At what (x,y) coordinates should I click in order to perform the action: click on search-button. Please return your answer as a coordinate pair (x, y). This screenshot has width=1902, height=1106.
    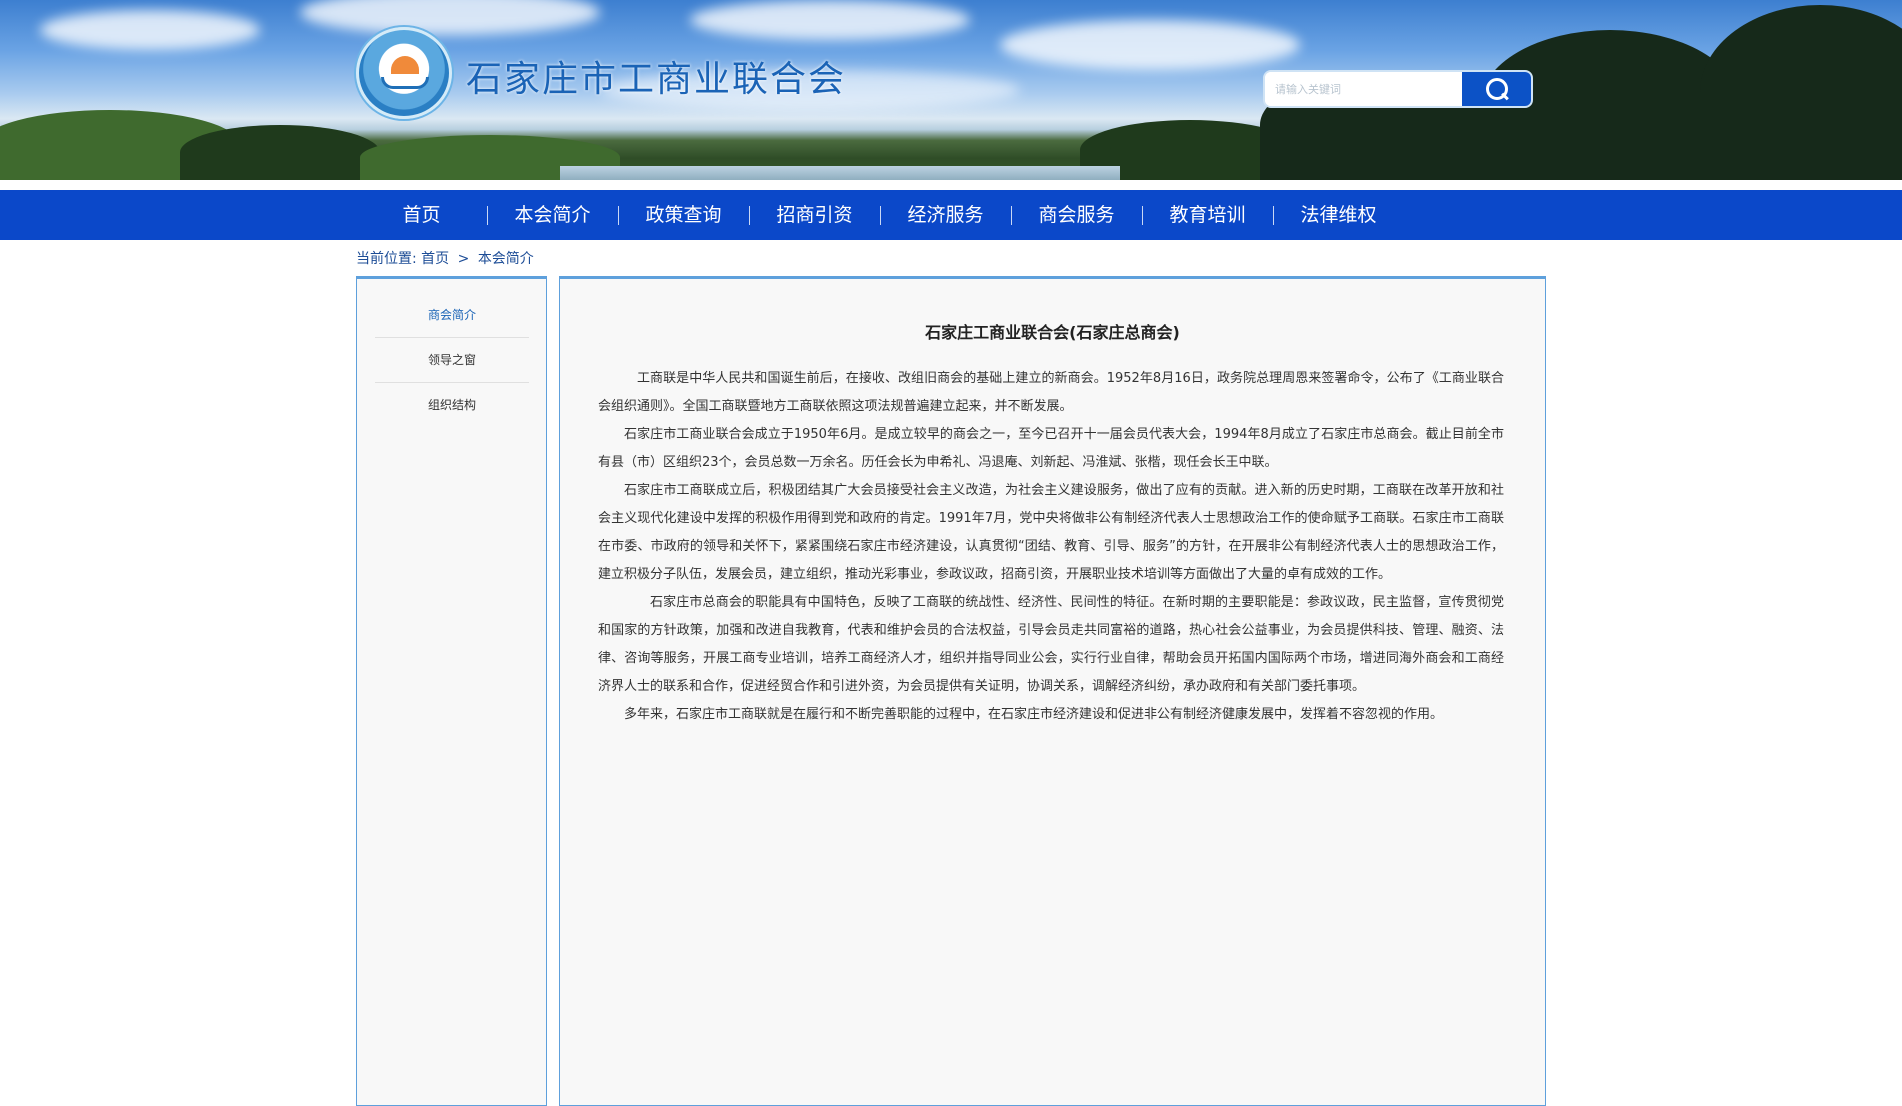
    Looking at the image, I should click on (1496, 89).